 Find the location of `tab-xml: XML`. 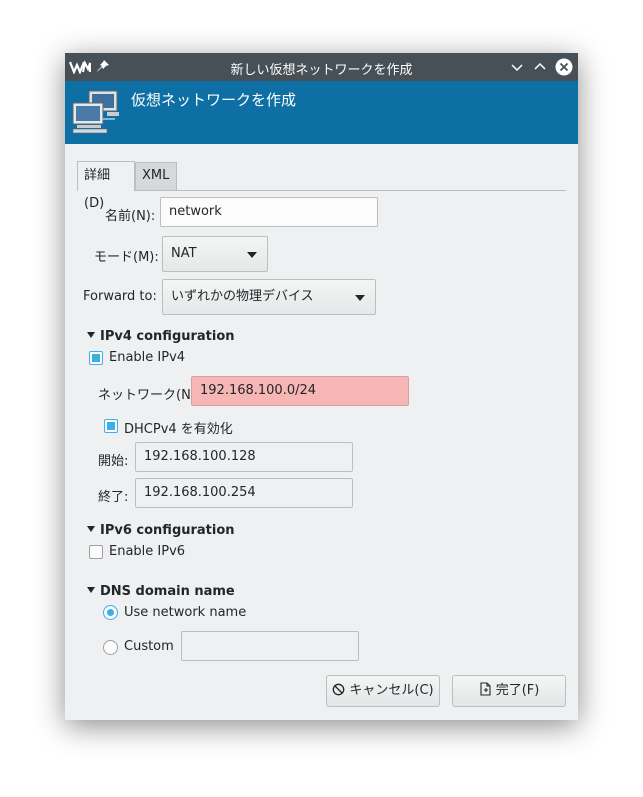

tab-xml: XML is located at coordinates (156, 176).